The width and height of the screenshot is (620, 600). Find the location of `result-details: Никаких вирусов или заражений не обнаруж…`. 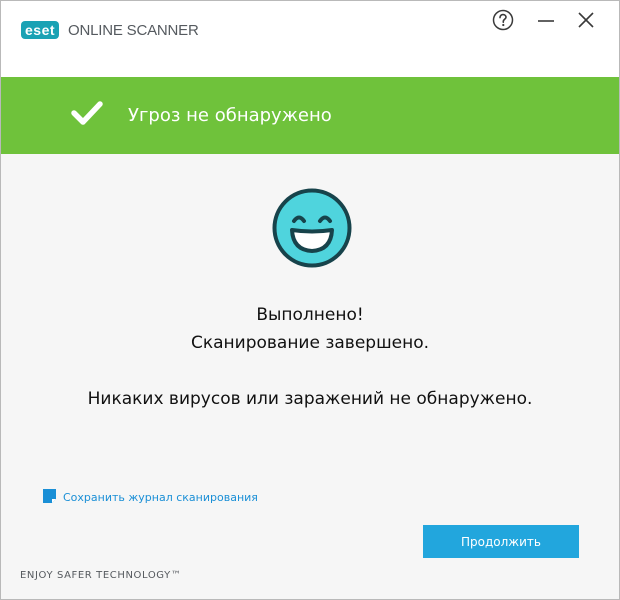

result-details: Никаких вирусов или заражений не обнаруж… is located at coordinates (310, 399).